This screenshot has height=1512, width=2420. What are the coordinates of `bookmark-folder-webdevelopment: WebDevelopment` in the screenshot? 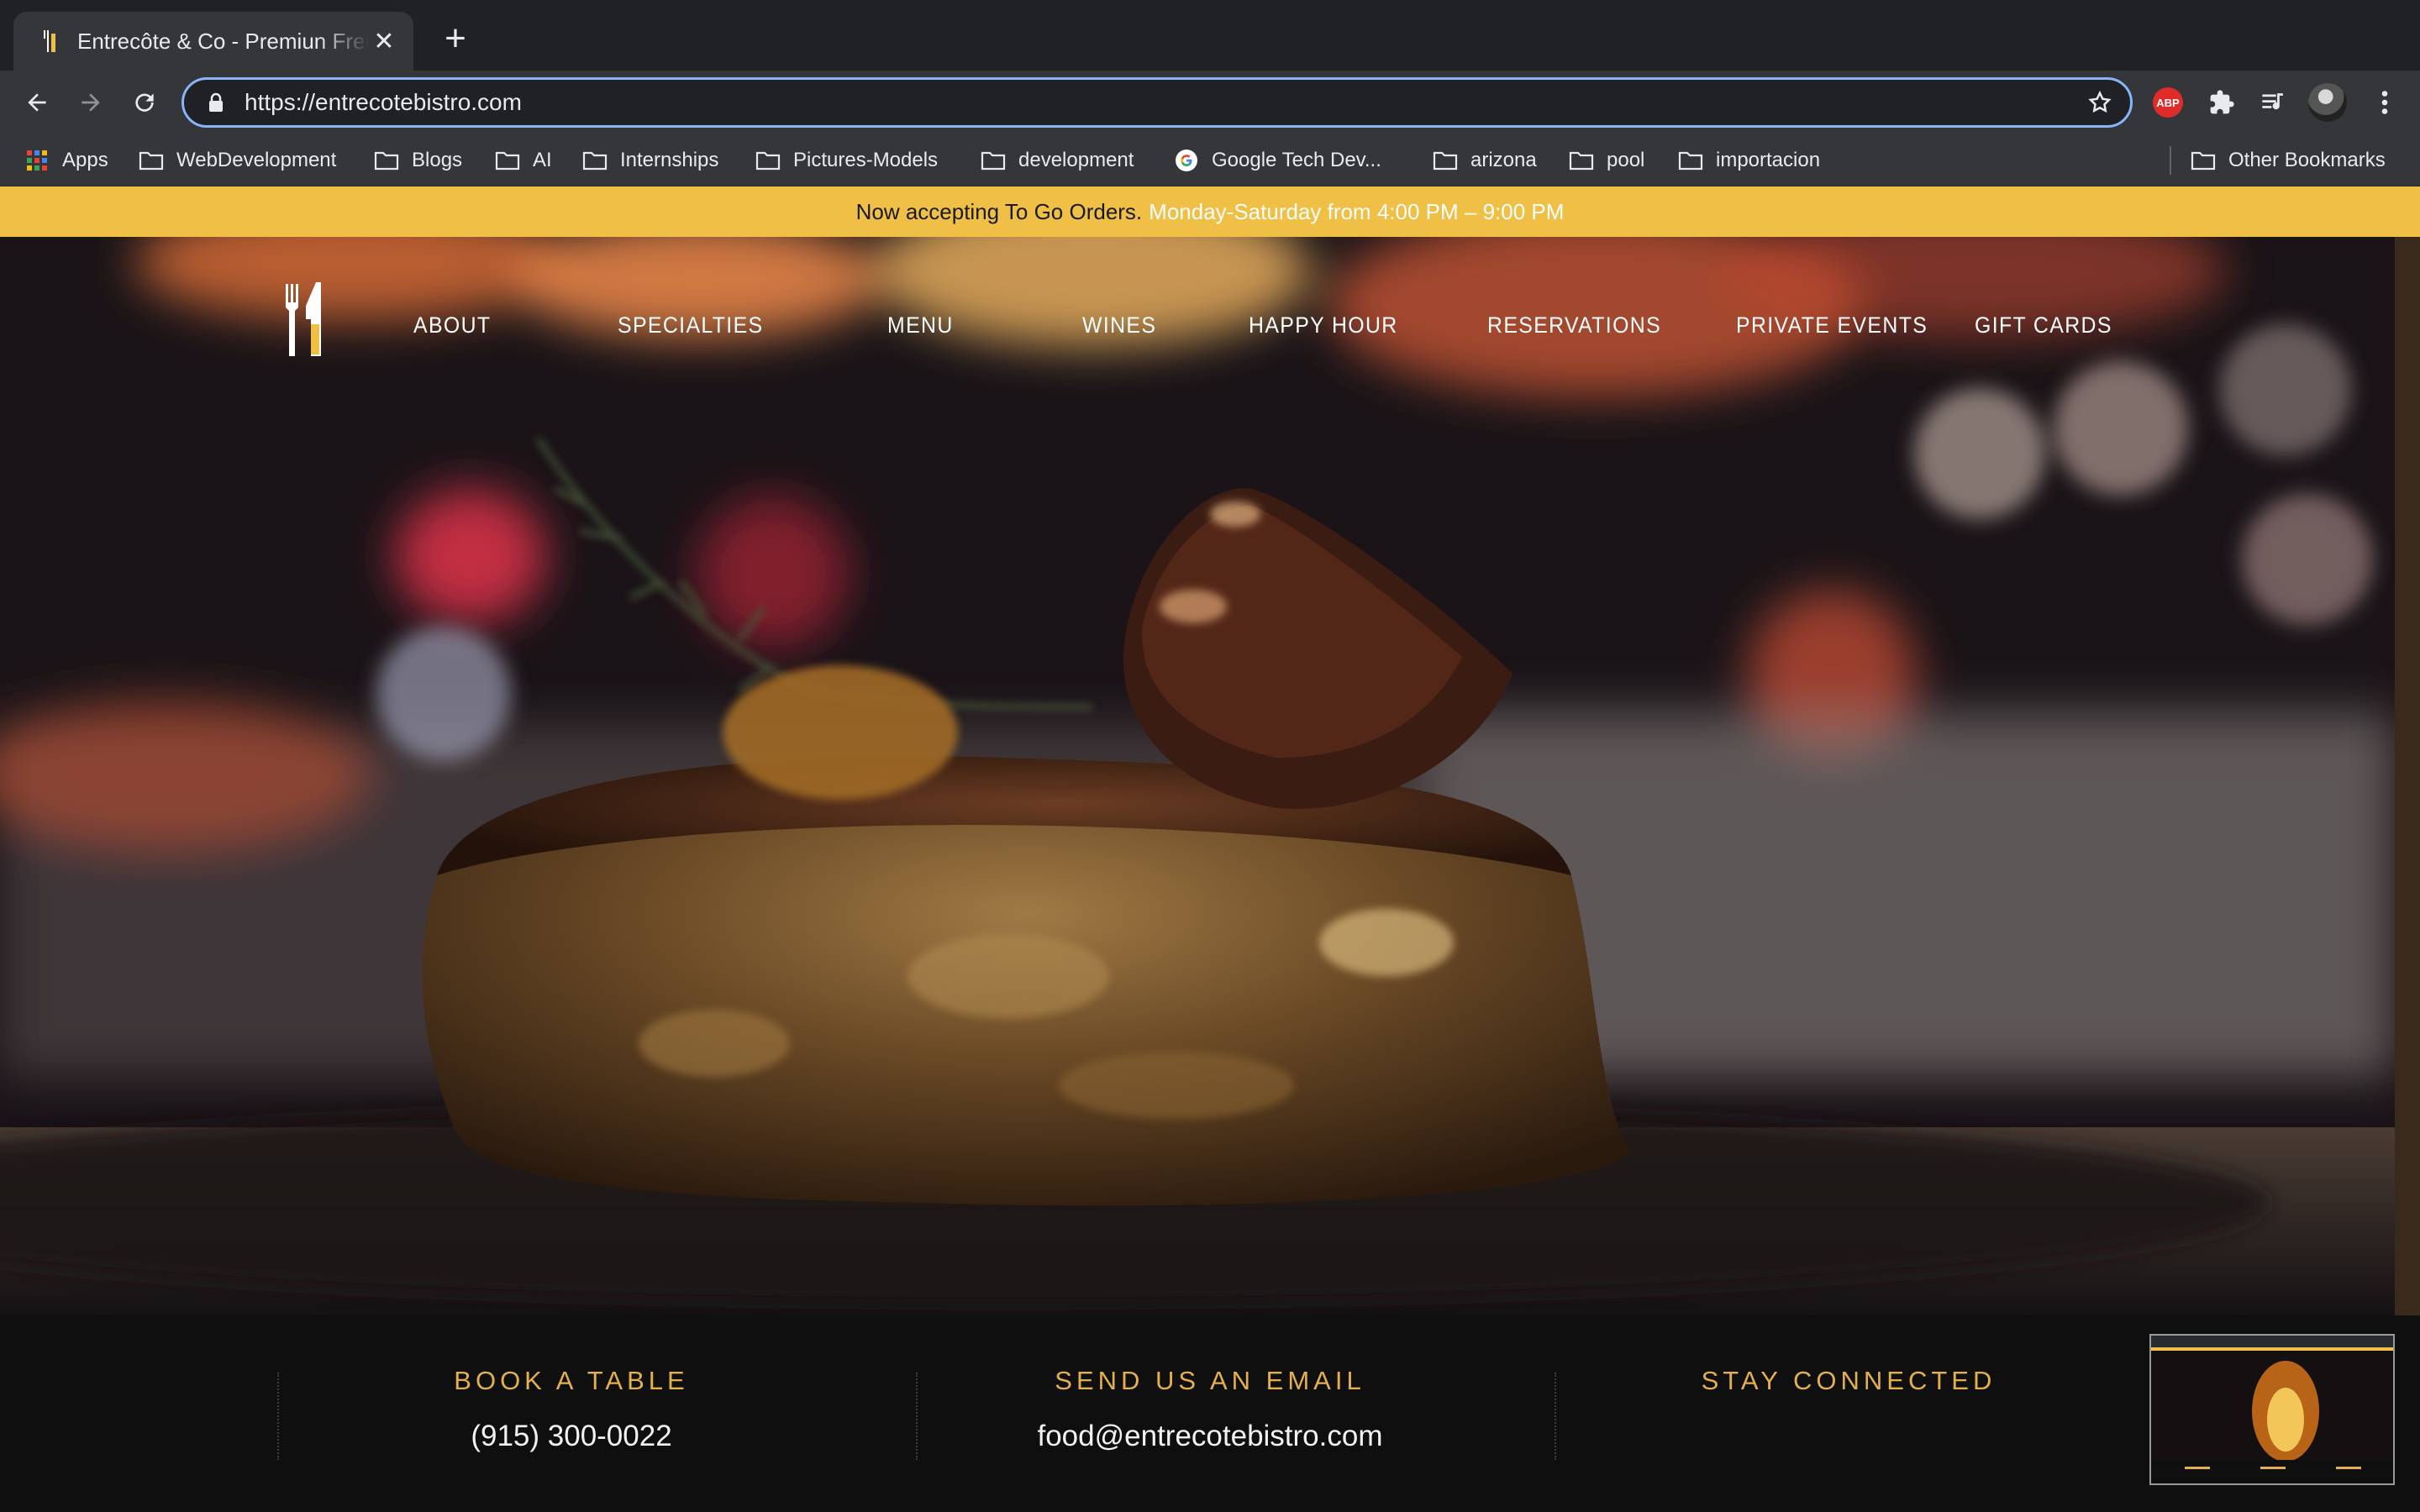 It's located at (237, 160).